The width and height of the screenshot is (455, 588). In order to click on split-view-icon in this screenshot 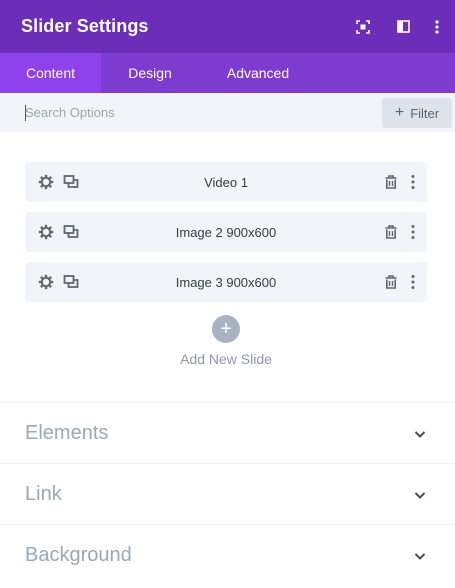, I will do `click(403, 27)`.